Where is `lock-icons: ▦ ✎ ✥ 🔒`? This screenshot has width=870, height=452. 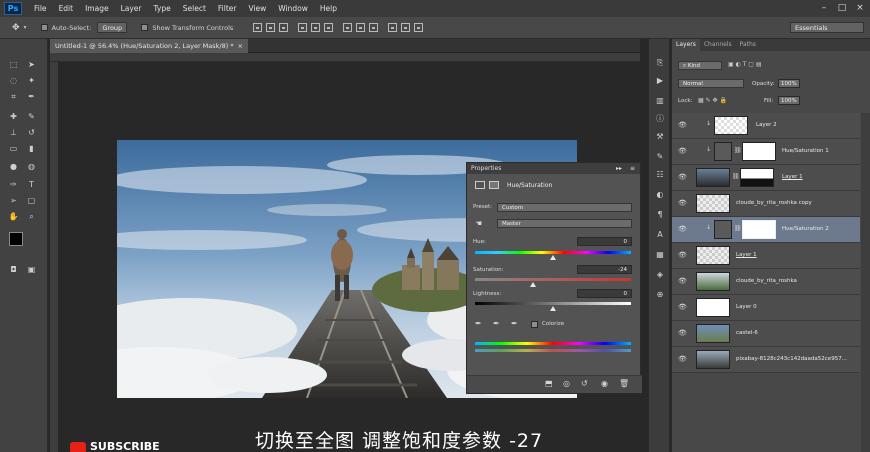
lock-icons: ▦ ✎ ✥ 🔒 is located at coordinates (712, 100).